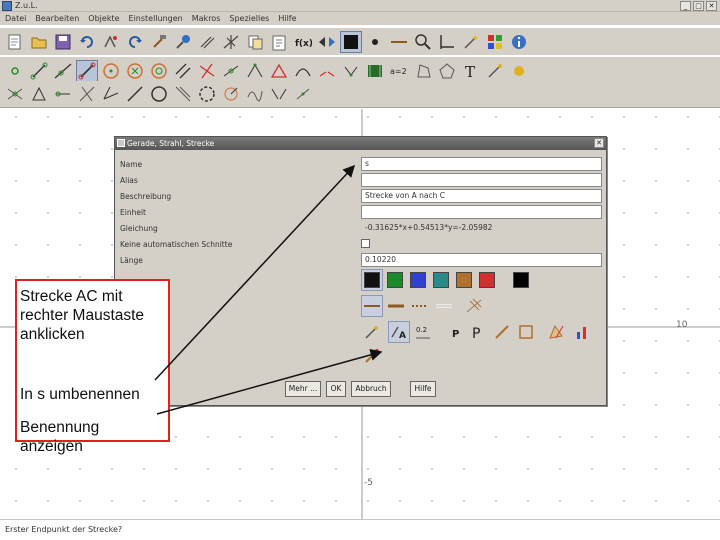  What do you see at coordinates (365, 243) in the screenshot?
I see `no-auto-intersections-checkbox` at bounding box center [365, 243].